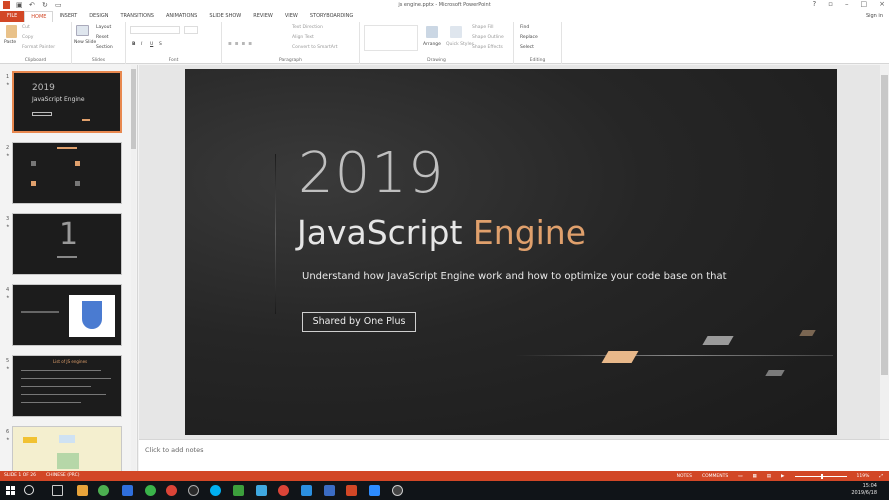  What do you see at coordinates (102, 37) in the screenshot?
I see `reset-button: Reset` at bounding box center [102, 37].